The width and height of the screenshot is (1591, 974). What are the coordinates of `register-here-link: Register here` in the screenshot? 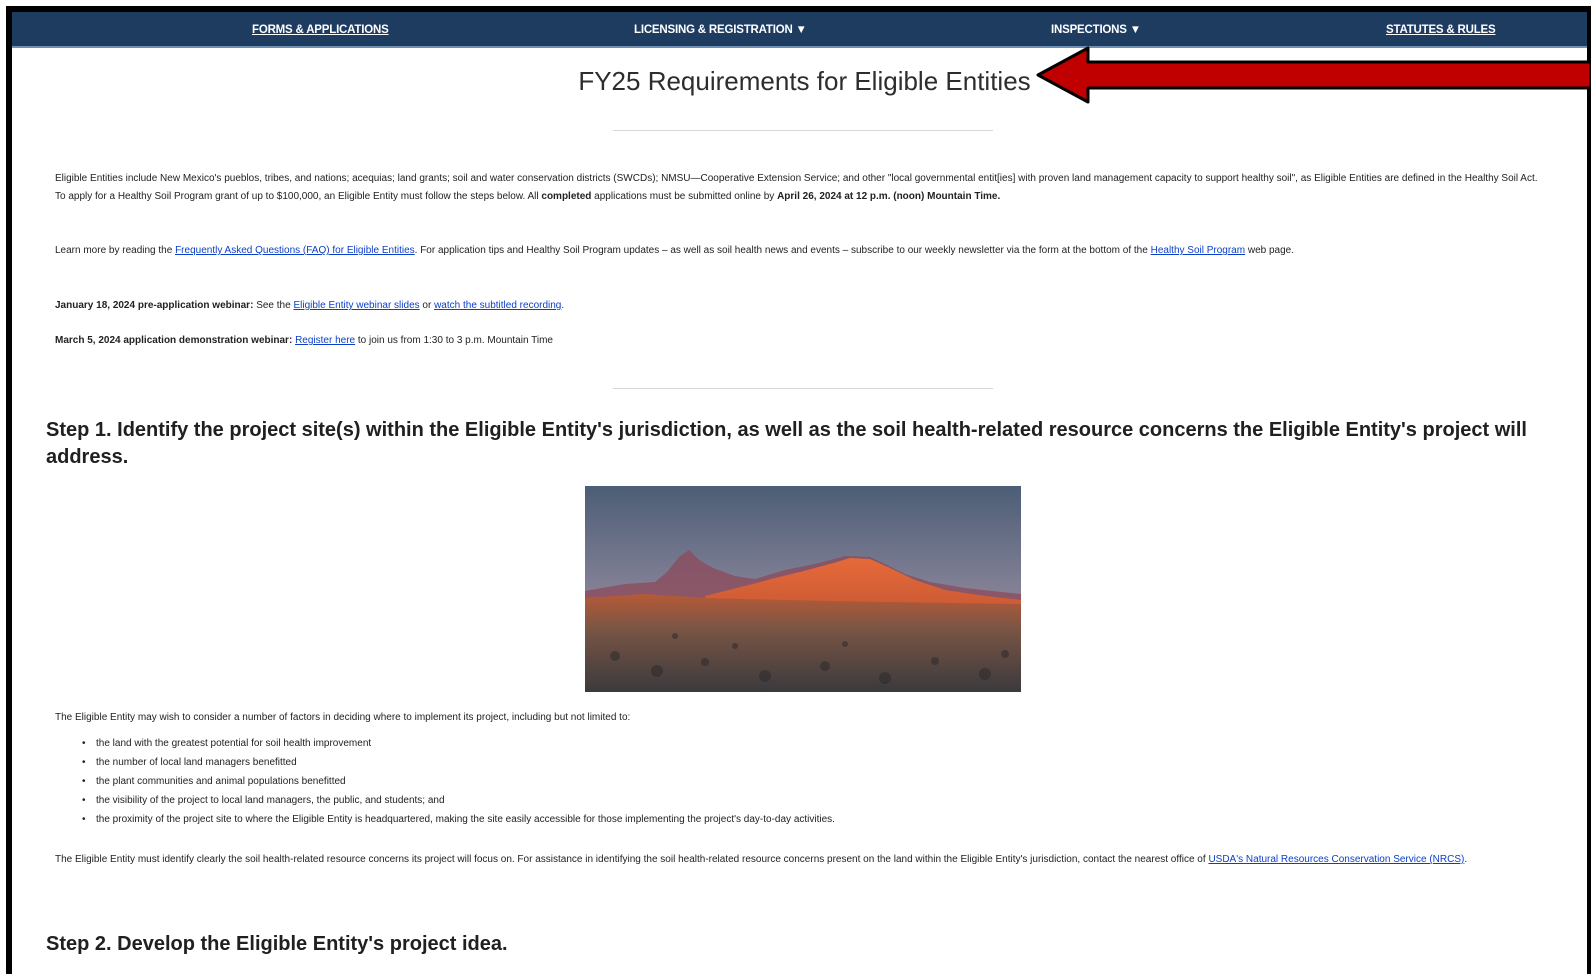 It's located at (325, 340).